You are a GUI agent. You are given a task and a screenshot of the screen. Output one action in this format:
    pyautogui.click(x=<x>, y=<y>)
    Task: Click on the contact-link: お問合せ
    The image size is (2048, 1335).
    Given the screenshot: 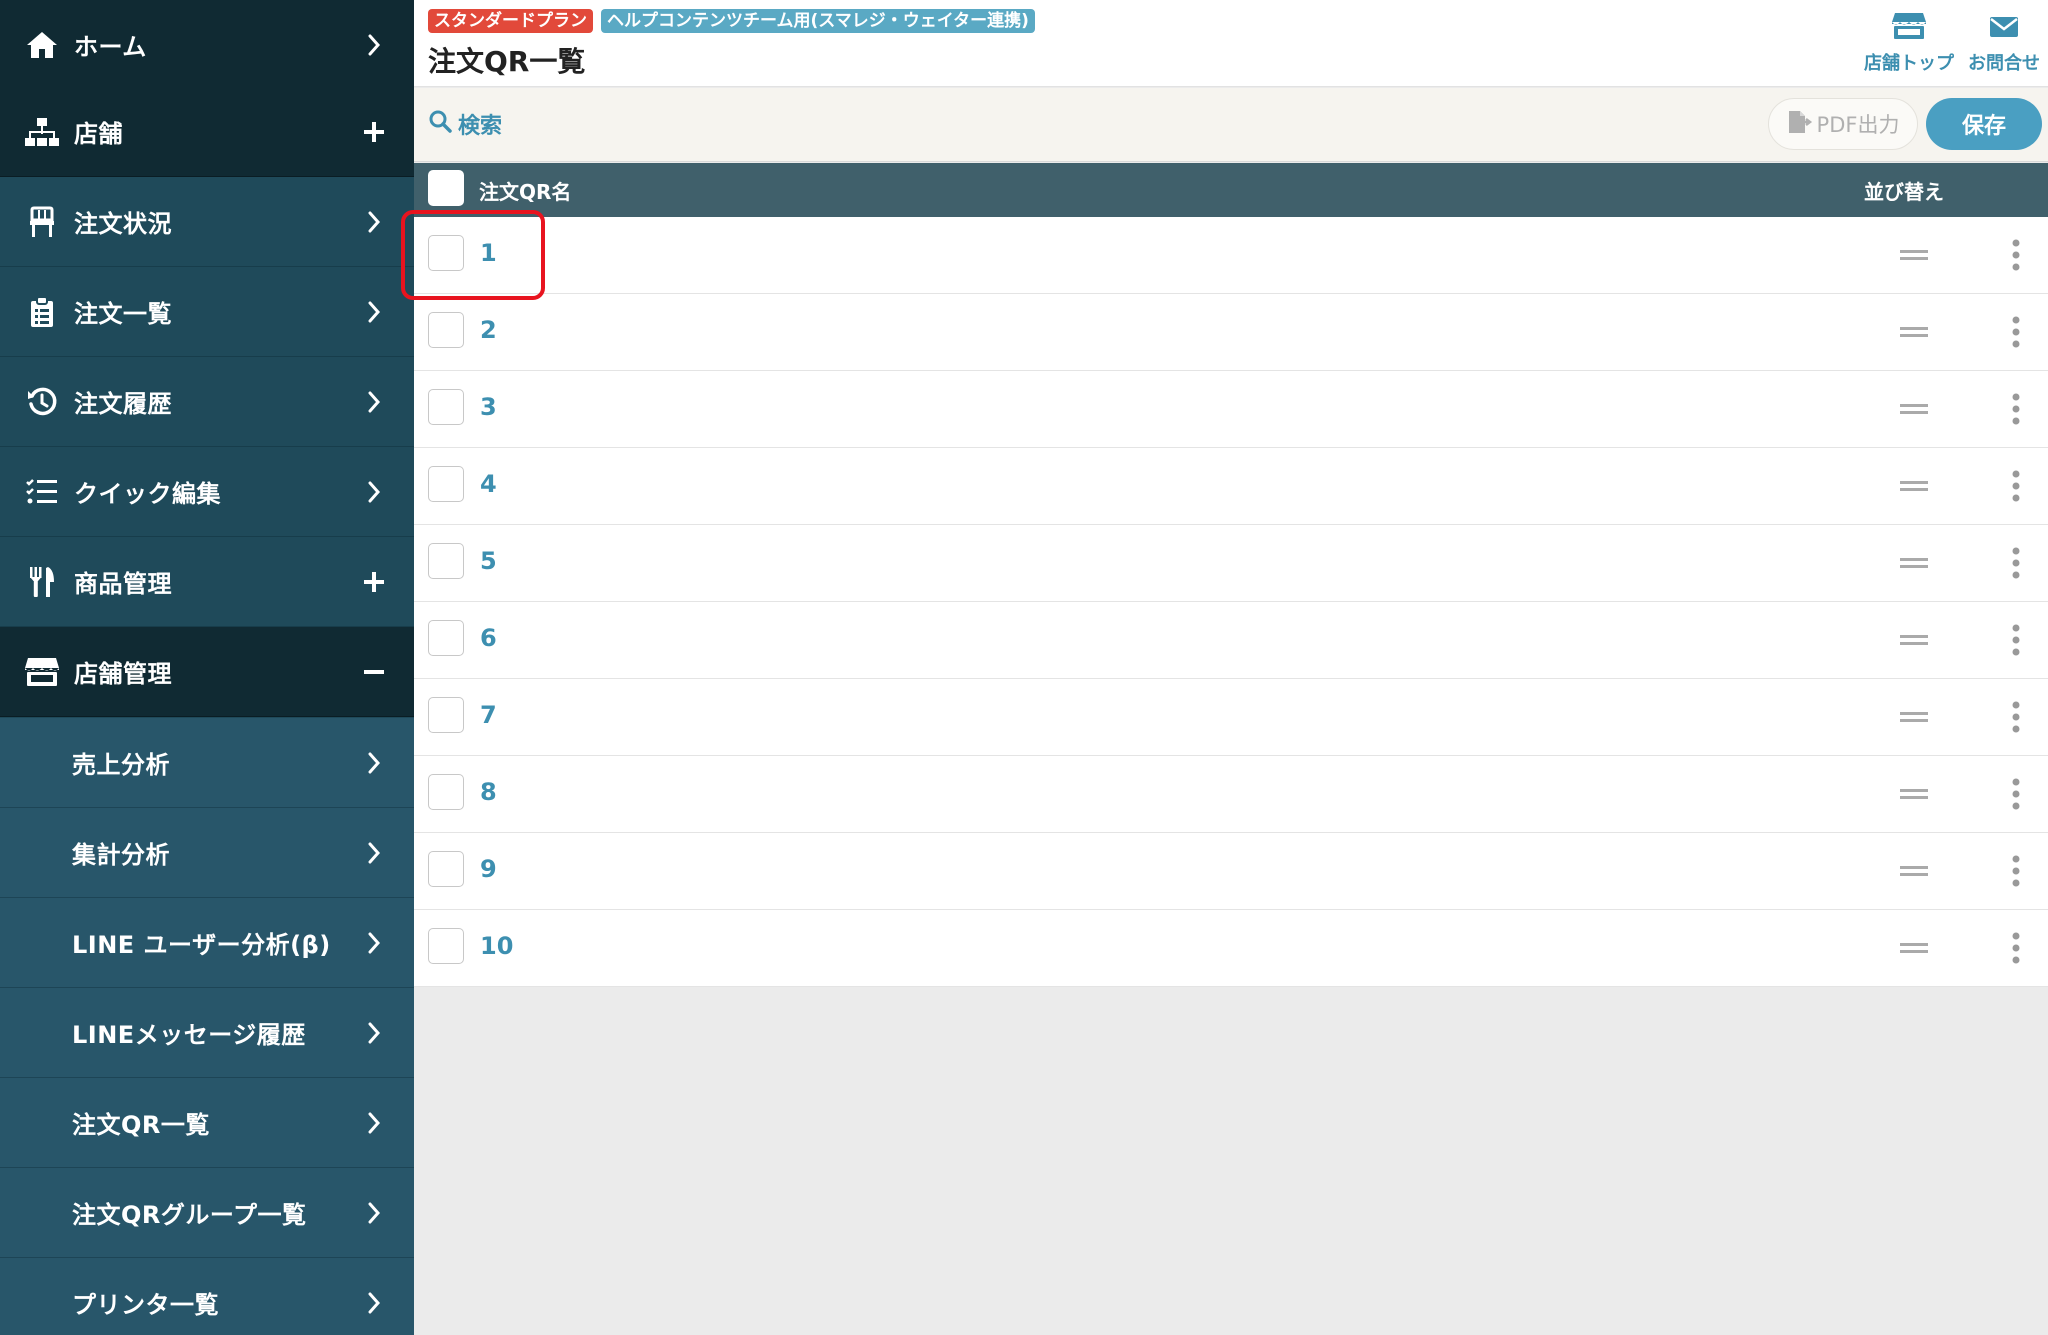 What is the action you would take?
    pyautogui.click(x=2004, y=43)
    